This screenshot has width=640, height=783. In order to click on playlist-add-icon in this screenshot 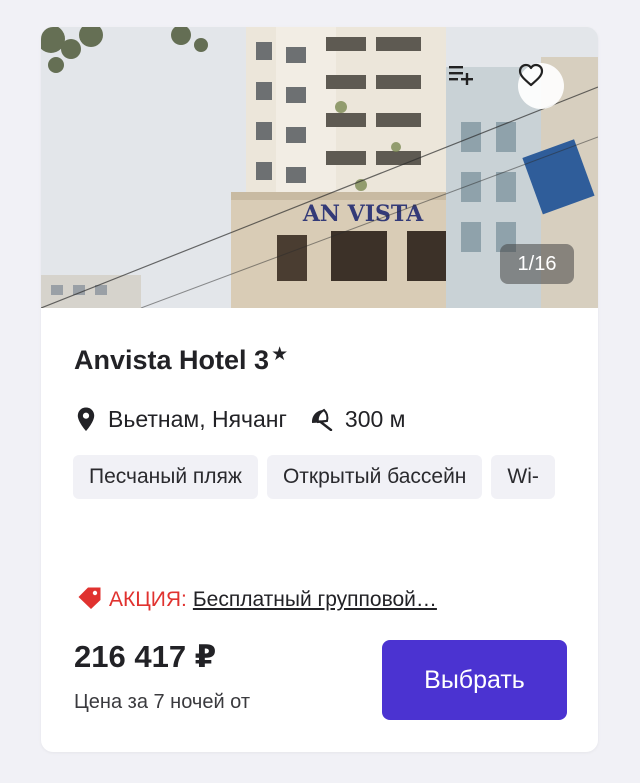, I will do `click(461, 75)`.